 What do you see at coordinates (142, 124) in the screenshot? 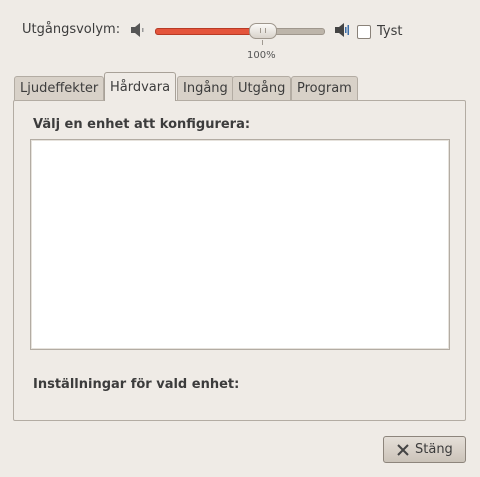
I see `device-list-heading: Välj en enhet att konfigurera:` at bounding box center [142, 124].